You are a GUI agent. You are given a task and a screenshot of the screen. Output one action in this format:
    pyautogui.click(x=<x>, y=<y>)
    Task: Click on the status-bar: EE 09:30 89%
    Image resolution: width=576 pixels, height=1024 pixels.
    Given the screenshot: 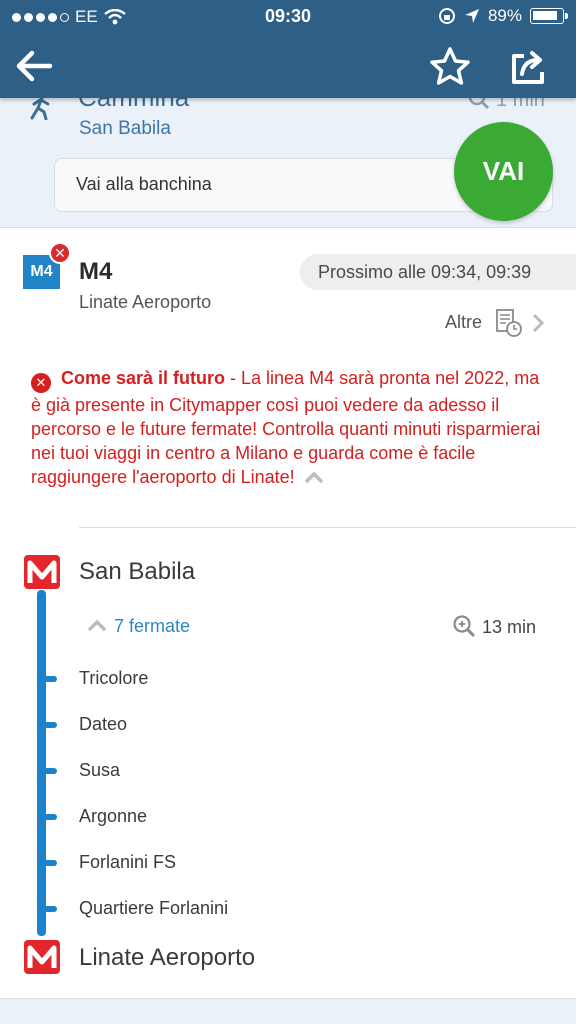 What is the action you would take?
    pyautogui.click(x=288, y=17)
    